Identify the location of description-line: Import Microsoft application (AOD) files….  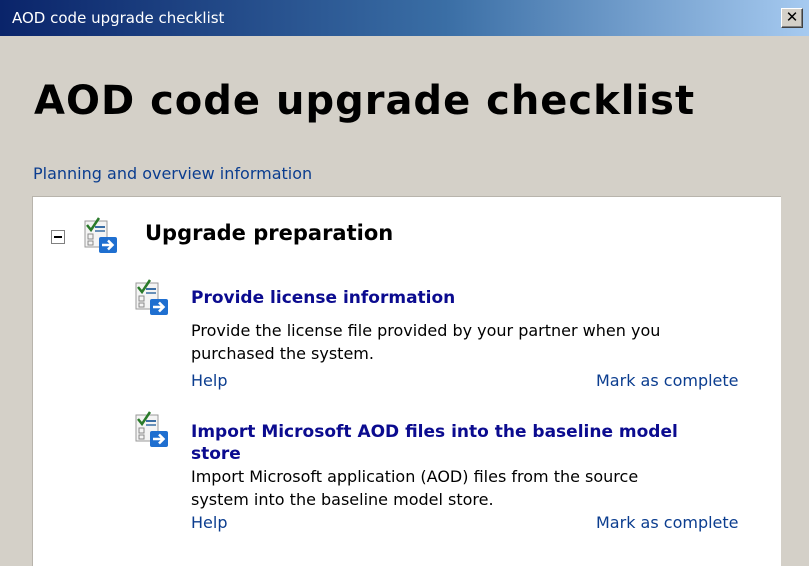
(415, 476).